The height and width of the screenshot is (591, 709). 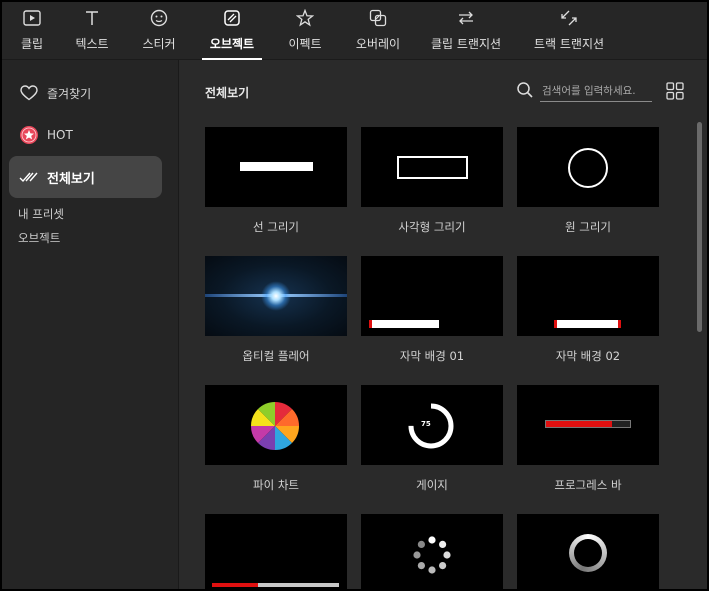 I want to click on preset-object-link: 오브젝트, so click(x=39, y=238).